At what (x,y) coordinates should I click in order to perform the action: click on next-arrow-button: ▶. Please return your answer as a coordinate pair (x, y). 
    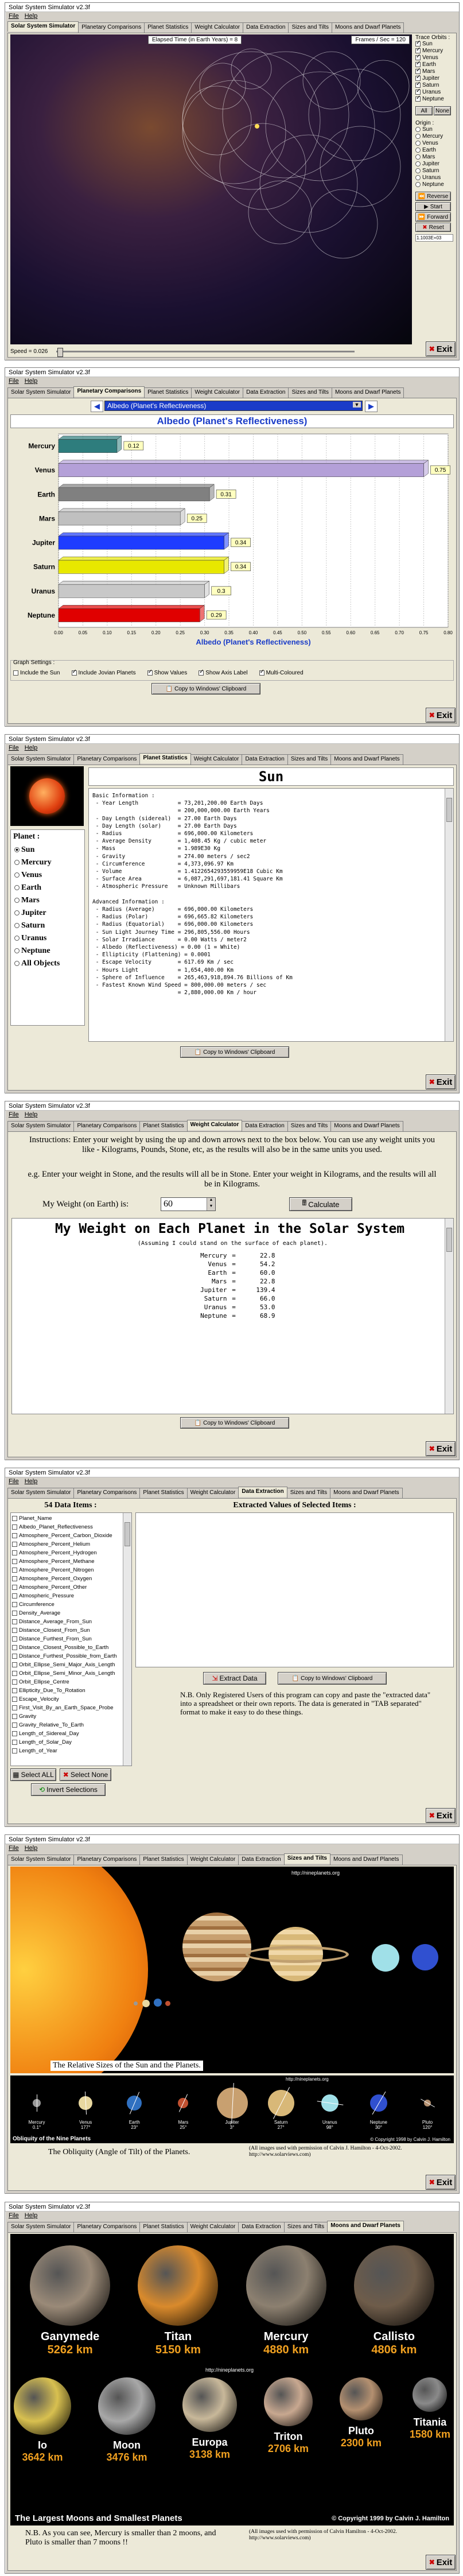
    Looking at the image, I should click on (371, 406).